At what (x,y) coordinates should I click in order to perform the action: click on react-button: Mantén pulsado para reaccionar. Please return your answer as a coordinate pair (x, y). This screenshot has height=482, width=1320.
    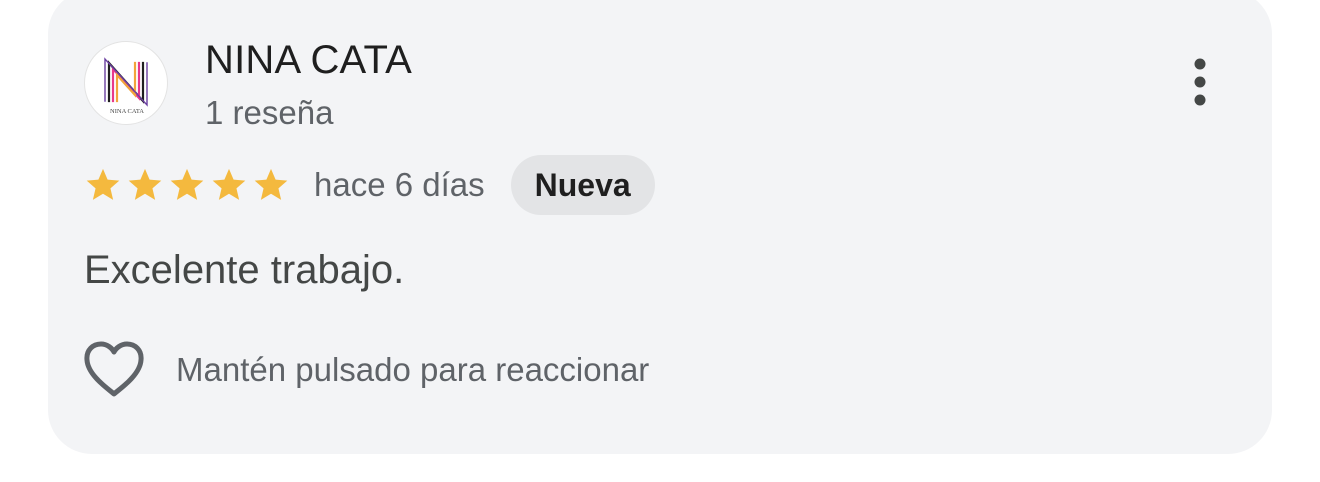
    Looking at the image, I should click on (365, 370).